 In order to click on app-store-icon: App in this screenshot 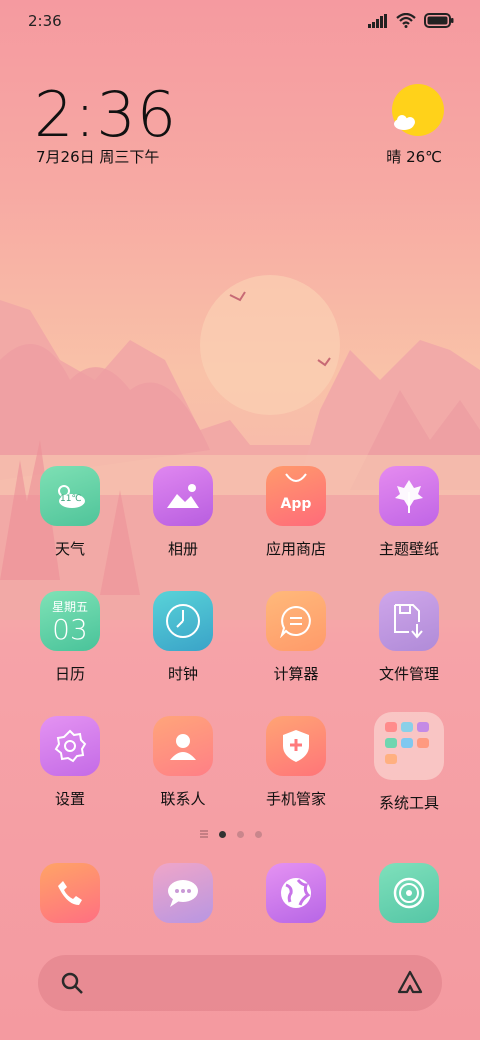, I will do `click(296, 496)`.